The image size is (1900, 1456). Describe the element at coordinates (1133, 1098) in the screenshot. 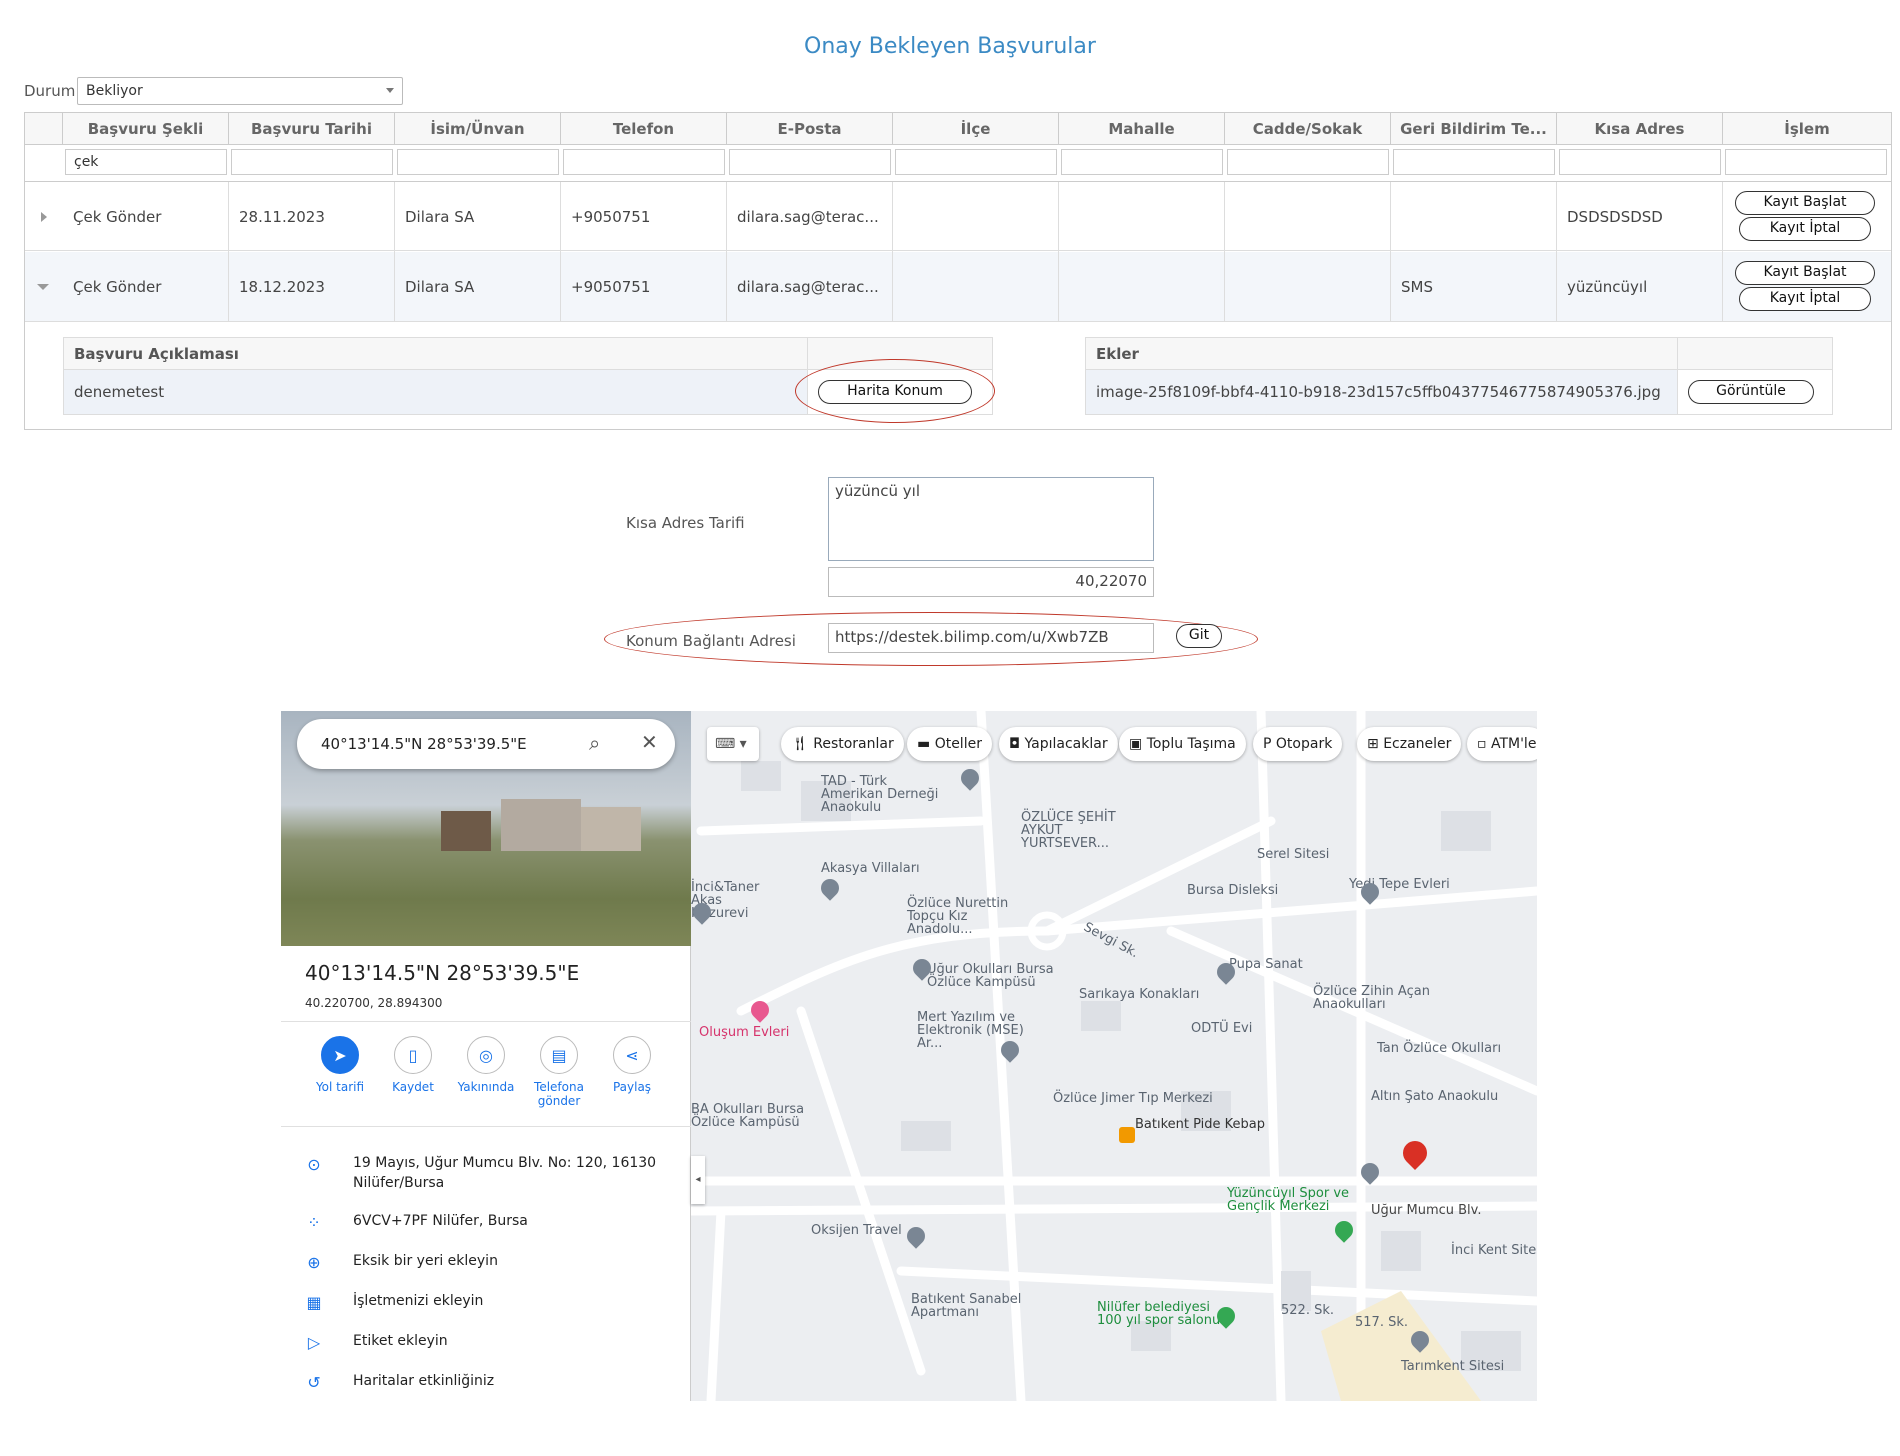

I see `map-label: Özlüce Jimer Tıp Merkezi` at that location.